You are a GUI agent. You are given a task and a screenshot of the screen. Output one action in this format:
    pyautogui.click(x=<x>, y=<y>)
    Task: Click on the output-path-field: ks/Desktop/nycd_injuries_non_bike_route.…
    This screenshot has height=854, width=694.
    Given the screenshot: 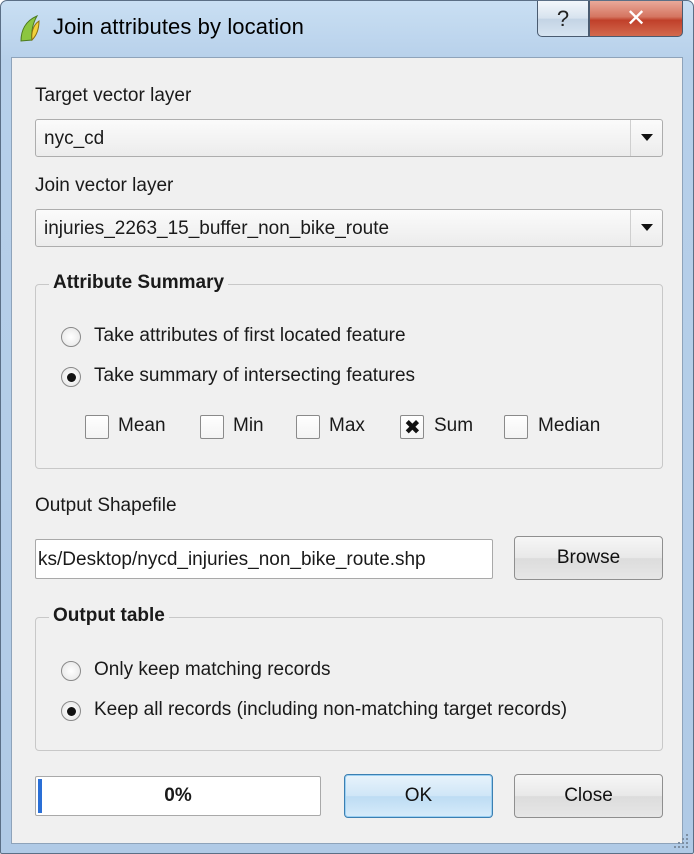 What is the action you would take?
    pyautogui.click(x=264, y=559)
    